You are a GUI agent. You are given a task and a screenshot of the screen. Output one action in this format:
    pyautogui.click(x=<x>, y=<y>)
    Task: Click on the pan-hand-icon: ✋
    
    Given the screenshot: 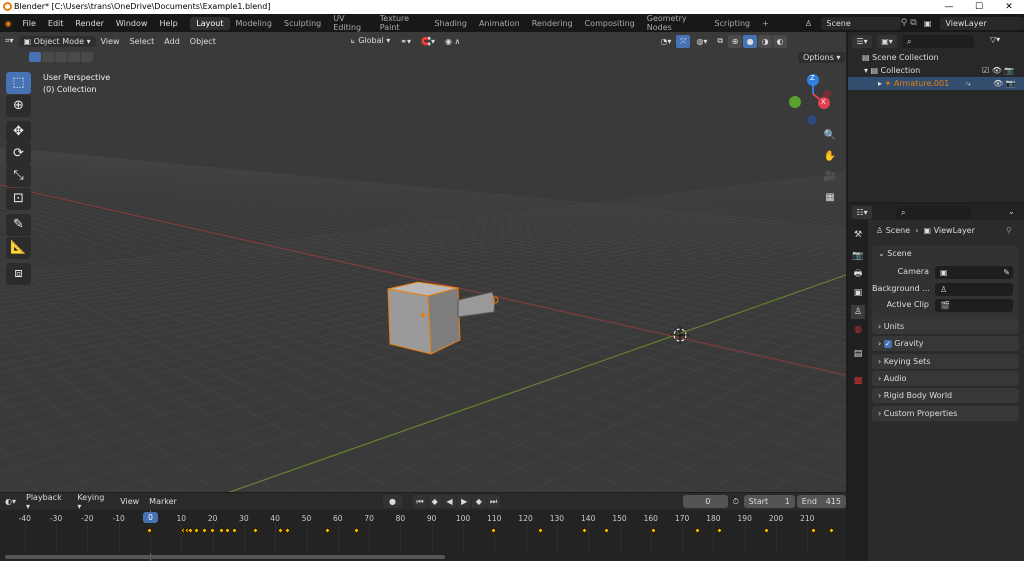 What is the action you would take?
    pyautogui.click(x=830, y=157)
    